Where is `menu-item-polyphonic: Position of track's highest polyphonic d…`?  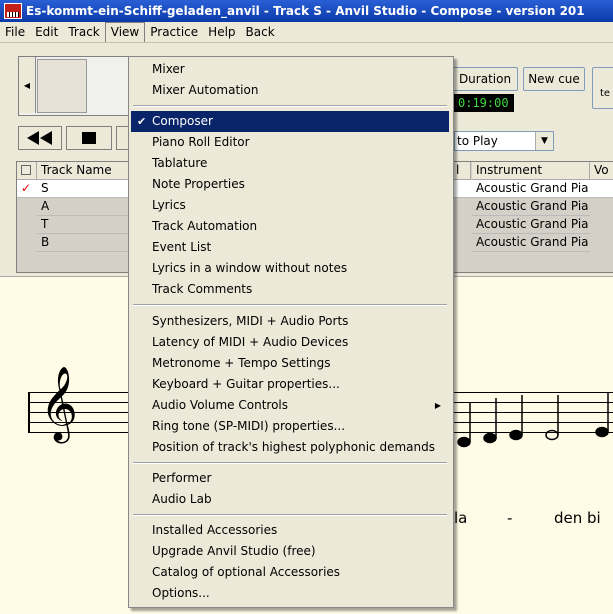 menu-item-polyphonic: Position of track's highest polyphonic d… is located at coordinates (290, 447).